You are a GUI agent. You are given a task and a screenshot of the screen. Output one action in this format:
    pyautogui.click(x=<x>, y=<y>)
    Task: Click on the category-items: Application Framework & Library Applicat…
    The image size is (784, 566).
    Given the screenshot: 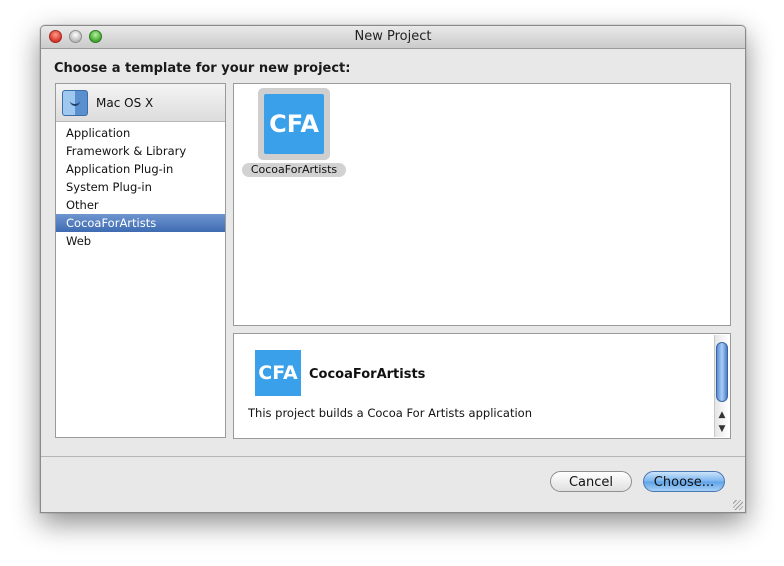 What is the action you would take?
    pyautogui.click(x=140, y=187)
    